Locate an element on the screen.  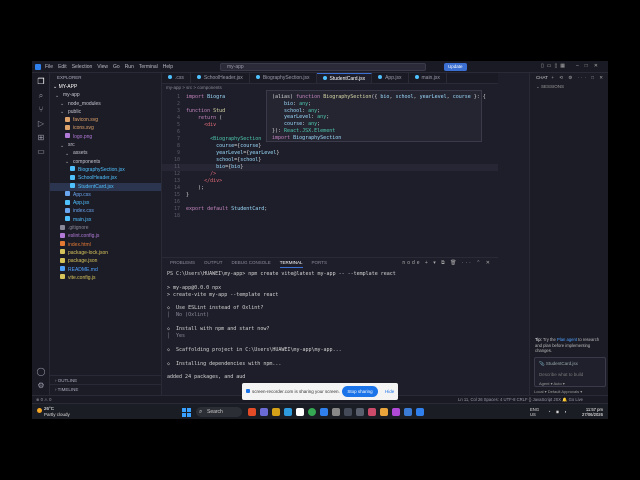
chat-actions-icon: + ⟲ ⚙ ··· □ ✕ is located at coordinates (578, 78).